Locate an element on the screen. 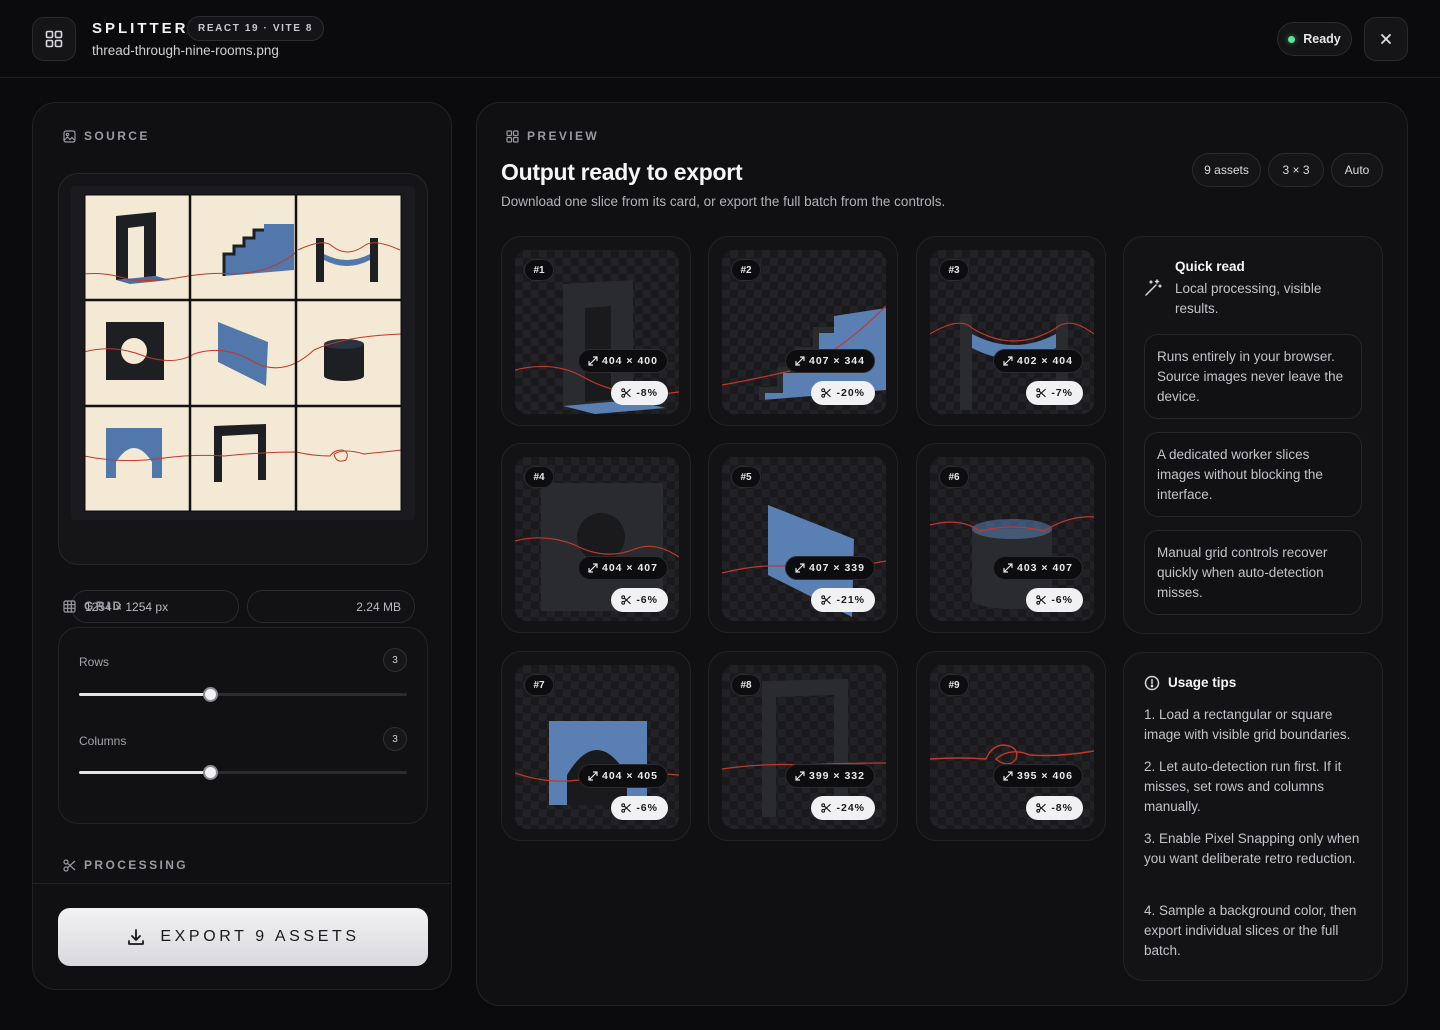  image-icon is located at coordinates (69, 136).